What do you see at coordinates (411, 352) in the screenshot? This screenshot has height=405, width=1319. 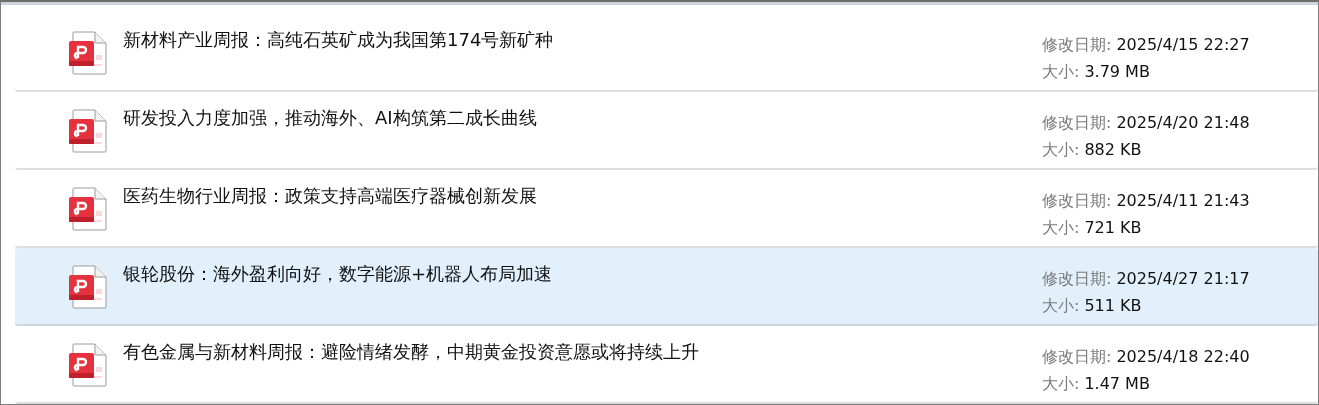 I see `file-name: 有色金属与新材料周报：避险情绪发酵，中期黄金投资意愿或将持续上升` at bounding box center [411, 352].